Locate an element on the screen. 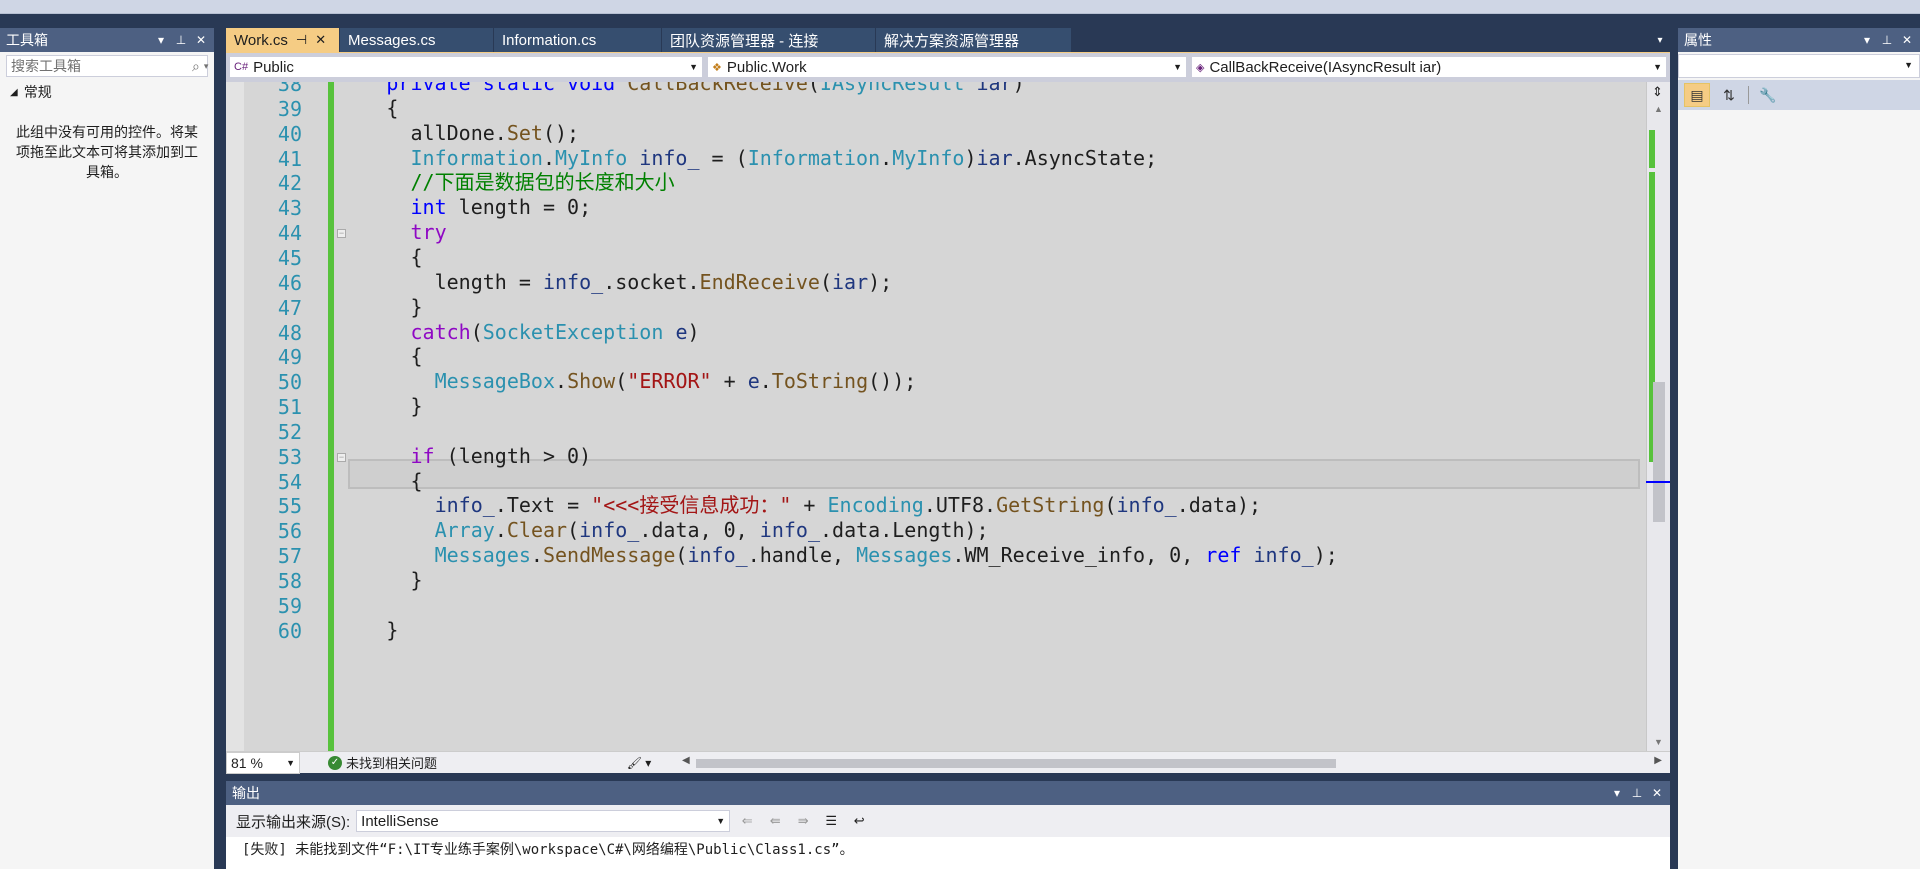  next-message-icon: ⇛ is located at coordinates (803, 821).